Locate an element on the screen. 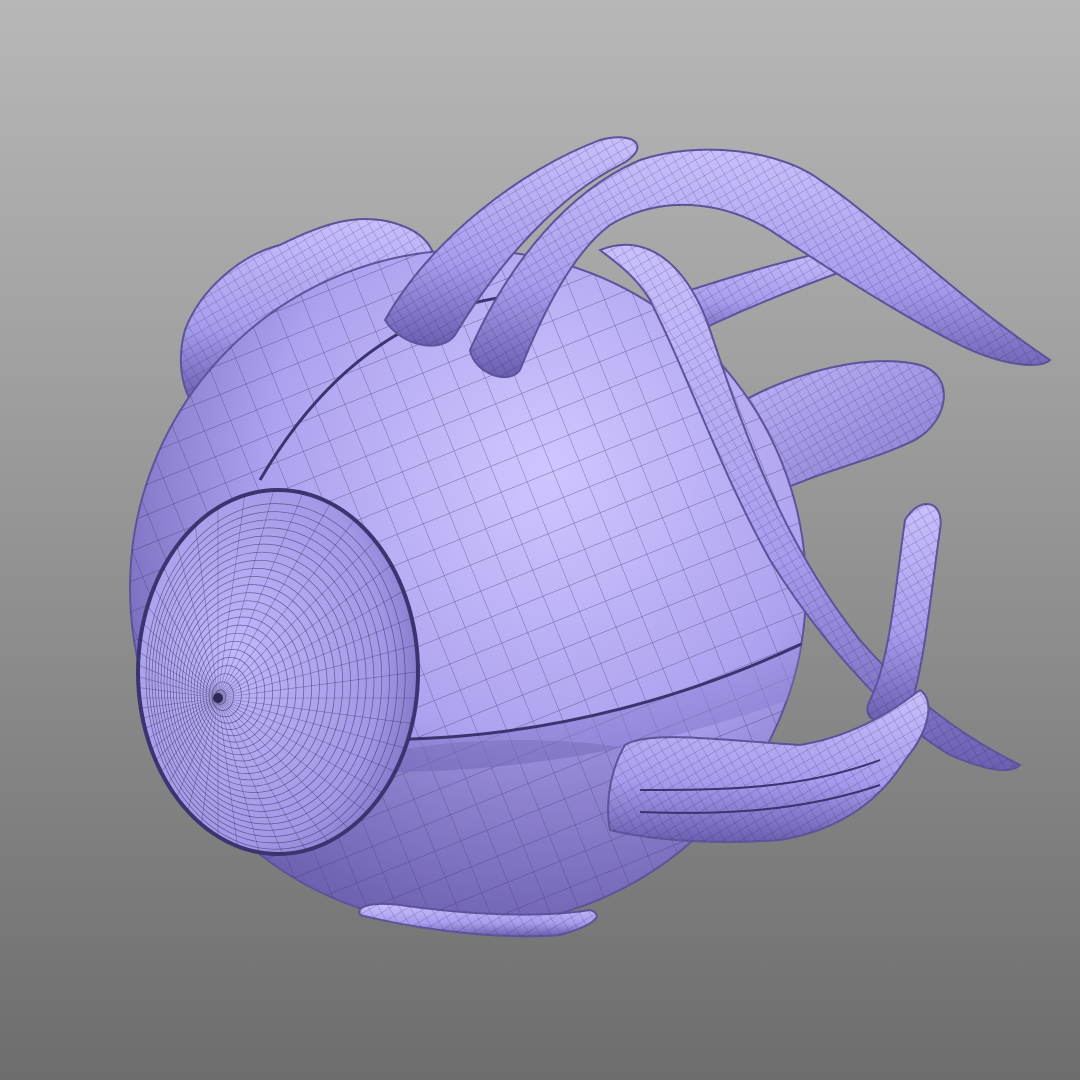 The height and width of the screenshot is (1080, 1080). pupil-vertex is located at coordinates (218, 698).